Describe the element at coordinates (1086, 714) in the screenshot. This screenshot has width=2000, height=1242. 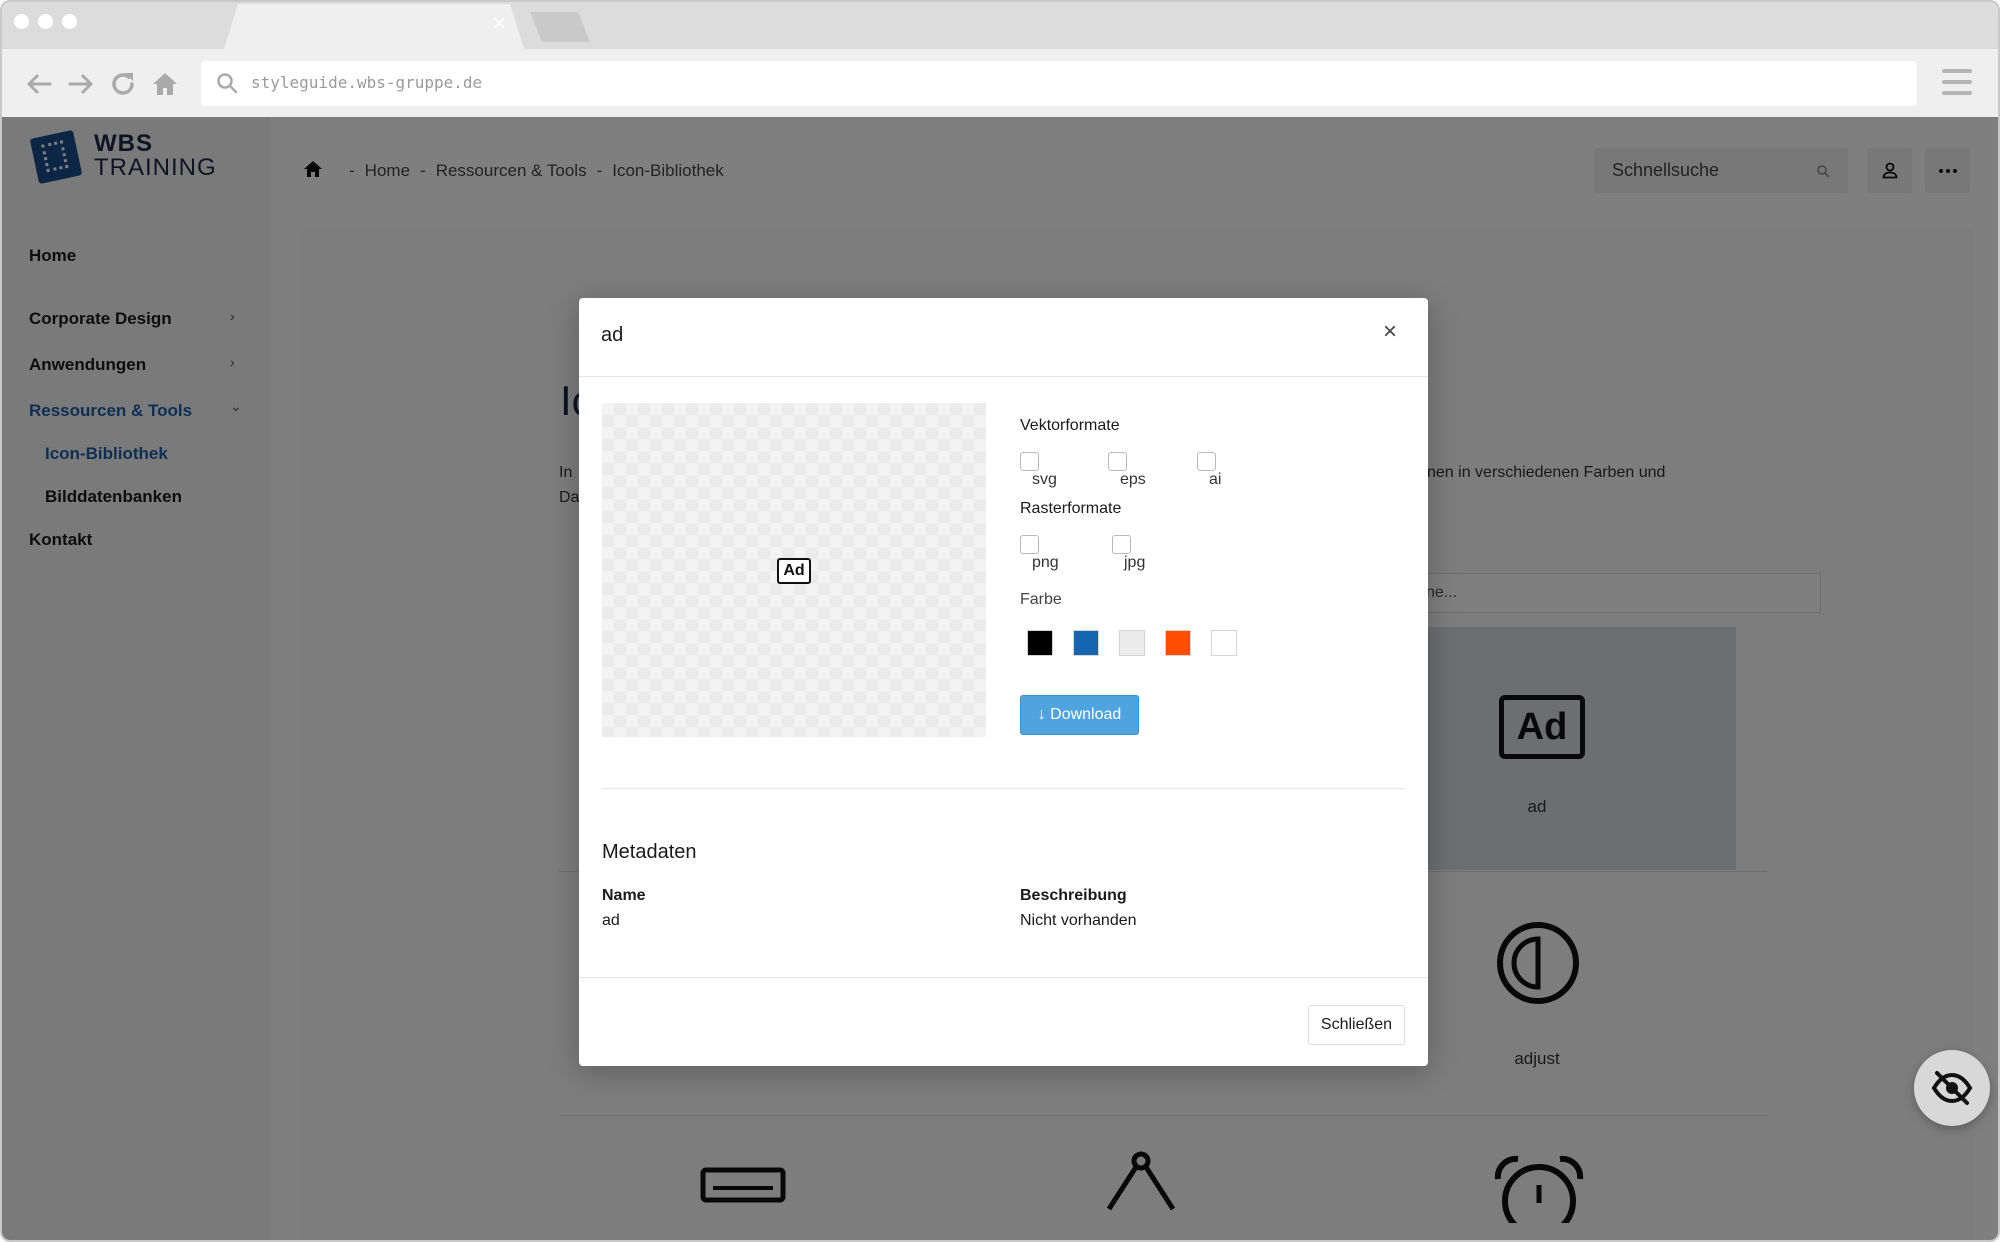
I see `download-label: Download` at that location.